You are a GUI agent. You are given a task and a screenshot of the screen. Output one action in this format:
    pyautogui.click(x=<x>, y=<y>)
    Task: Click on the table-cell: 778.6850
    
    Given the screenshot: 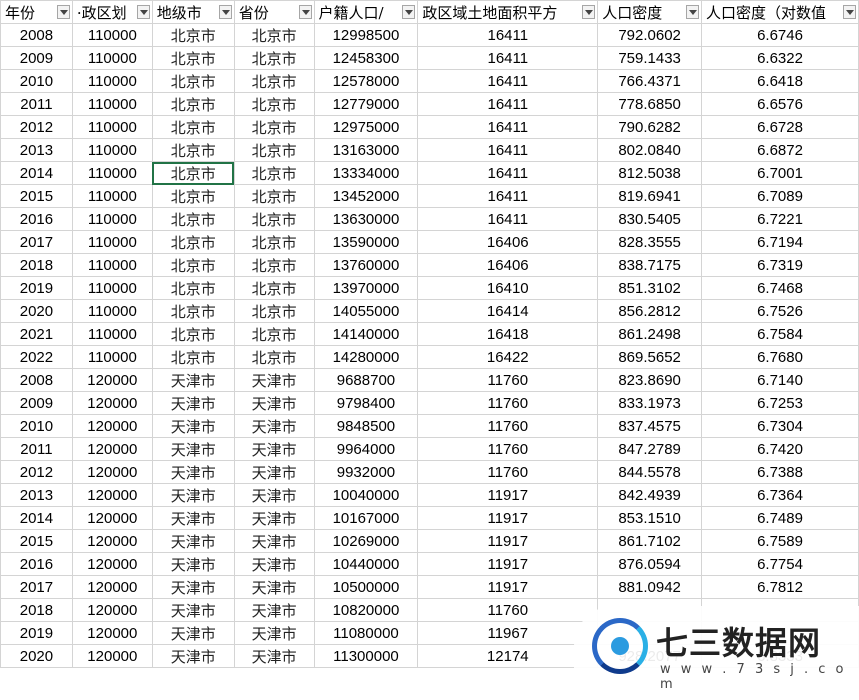 What is the action you would take?
    pyautogui.click(x=650, y=104)
    